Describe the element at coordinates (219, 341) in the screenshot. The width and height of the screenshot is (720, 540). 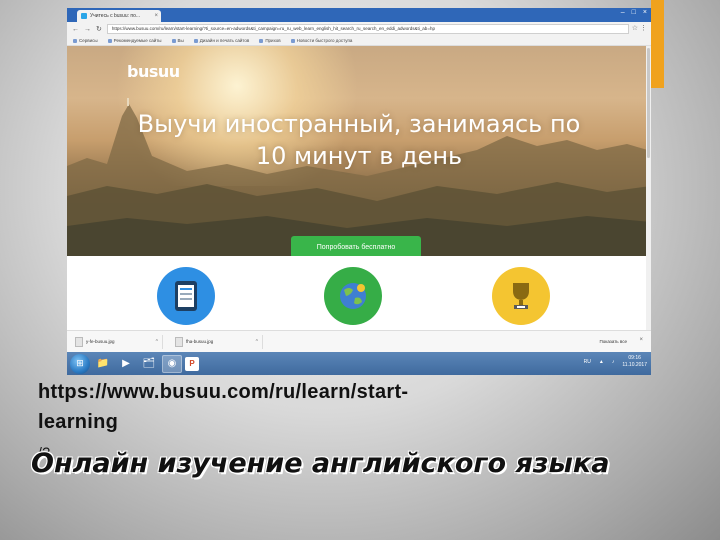
I see `download-item: fha-busuu.jpg ^` at that location.